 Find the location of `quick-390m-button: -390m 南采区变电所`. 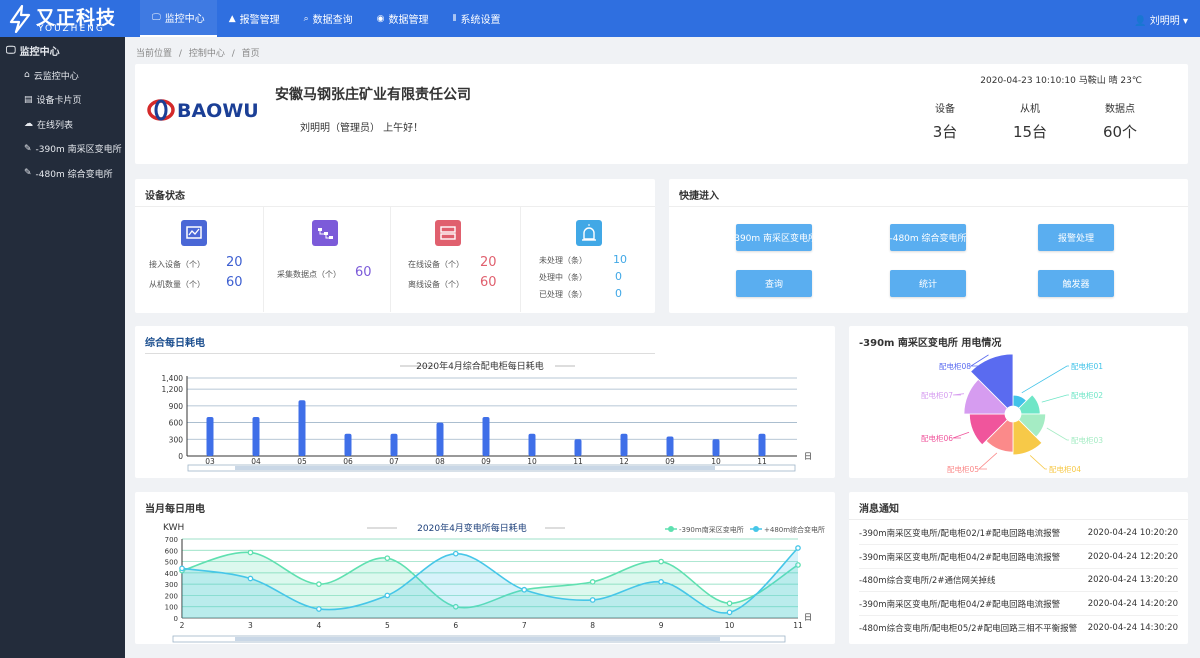

quick-390m-button: -390m 南采区变电所 is located at coordinates (774, 237).